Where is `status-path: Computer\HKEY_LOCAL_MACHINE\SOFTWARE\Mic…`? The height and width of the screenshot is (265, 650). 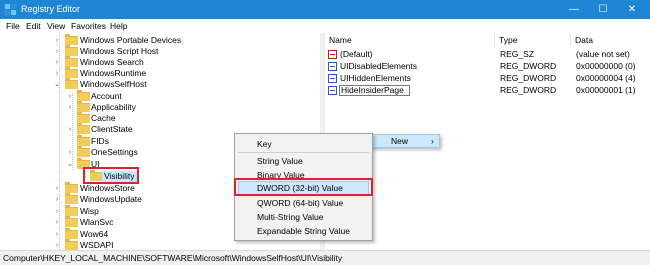
status-path: Computer\HKEY_LOCAL_MACHINE\SOFTWARE\Mic… is located at coordinates (173, 258).